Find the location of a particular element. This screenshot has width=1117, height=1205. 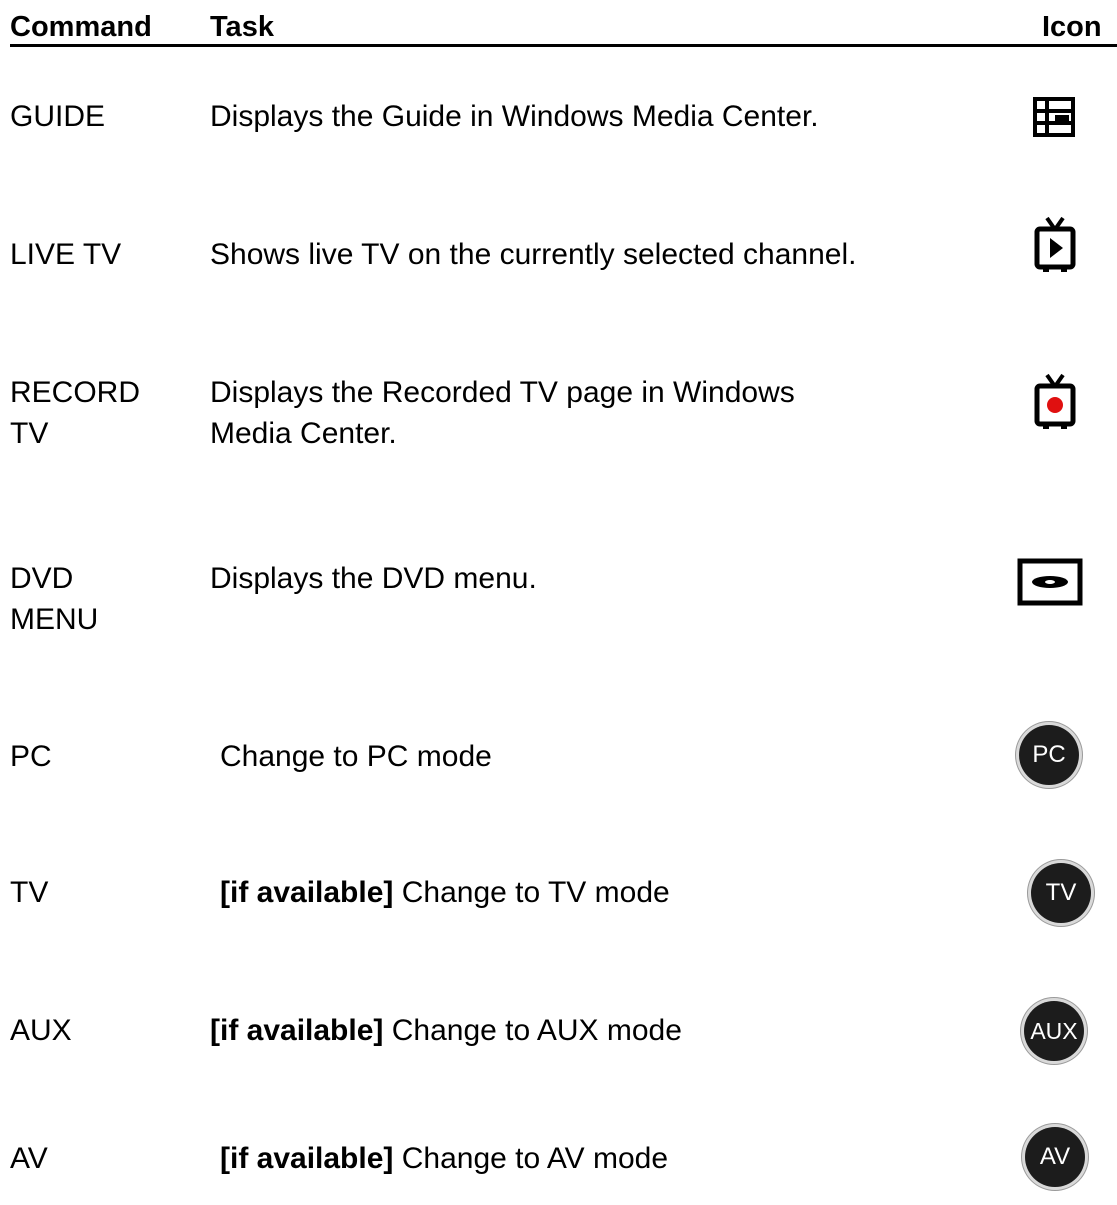

command-text: MENU is located at coordinates (54, 619).